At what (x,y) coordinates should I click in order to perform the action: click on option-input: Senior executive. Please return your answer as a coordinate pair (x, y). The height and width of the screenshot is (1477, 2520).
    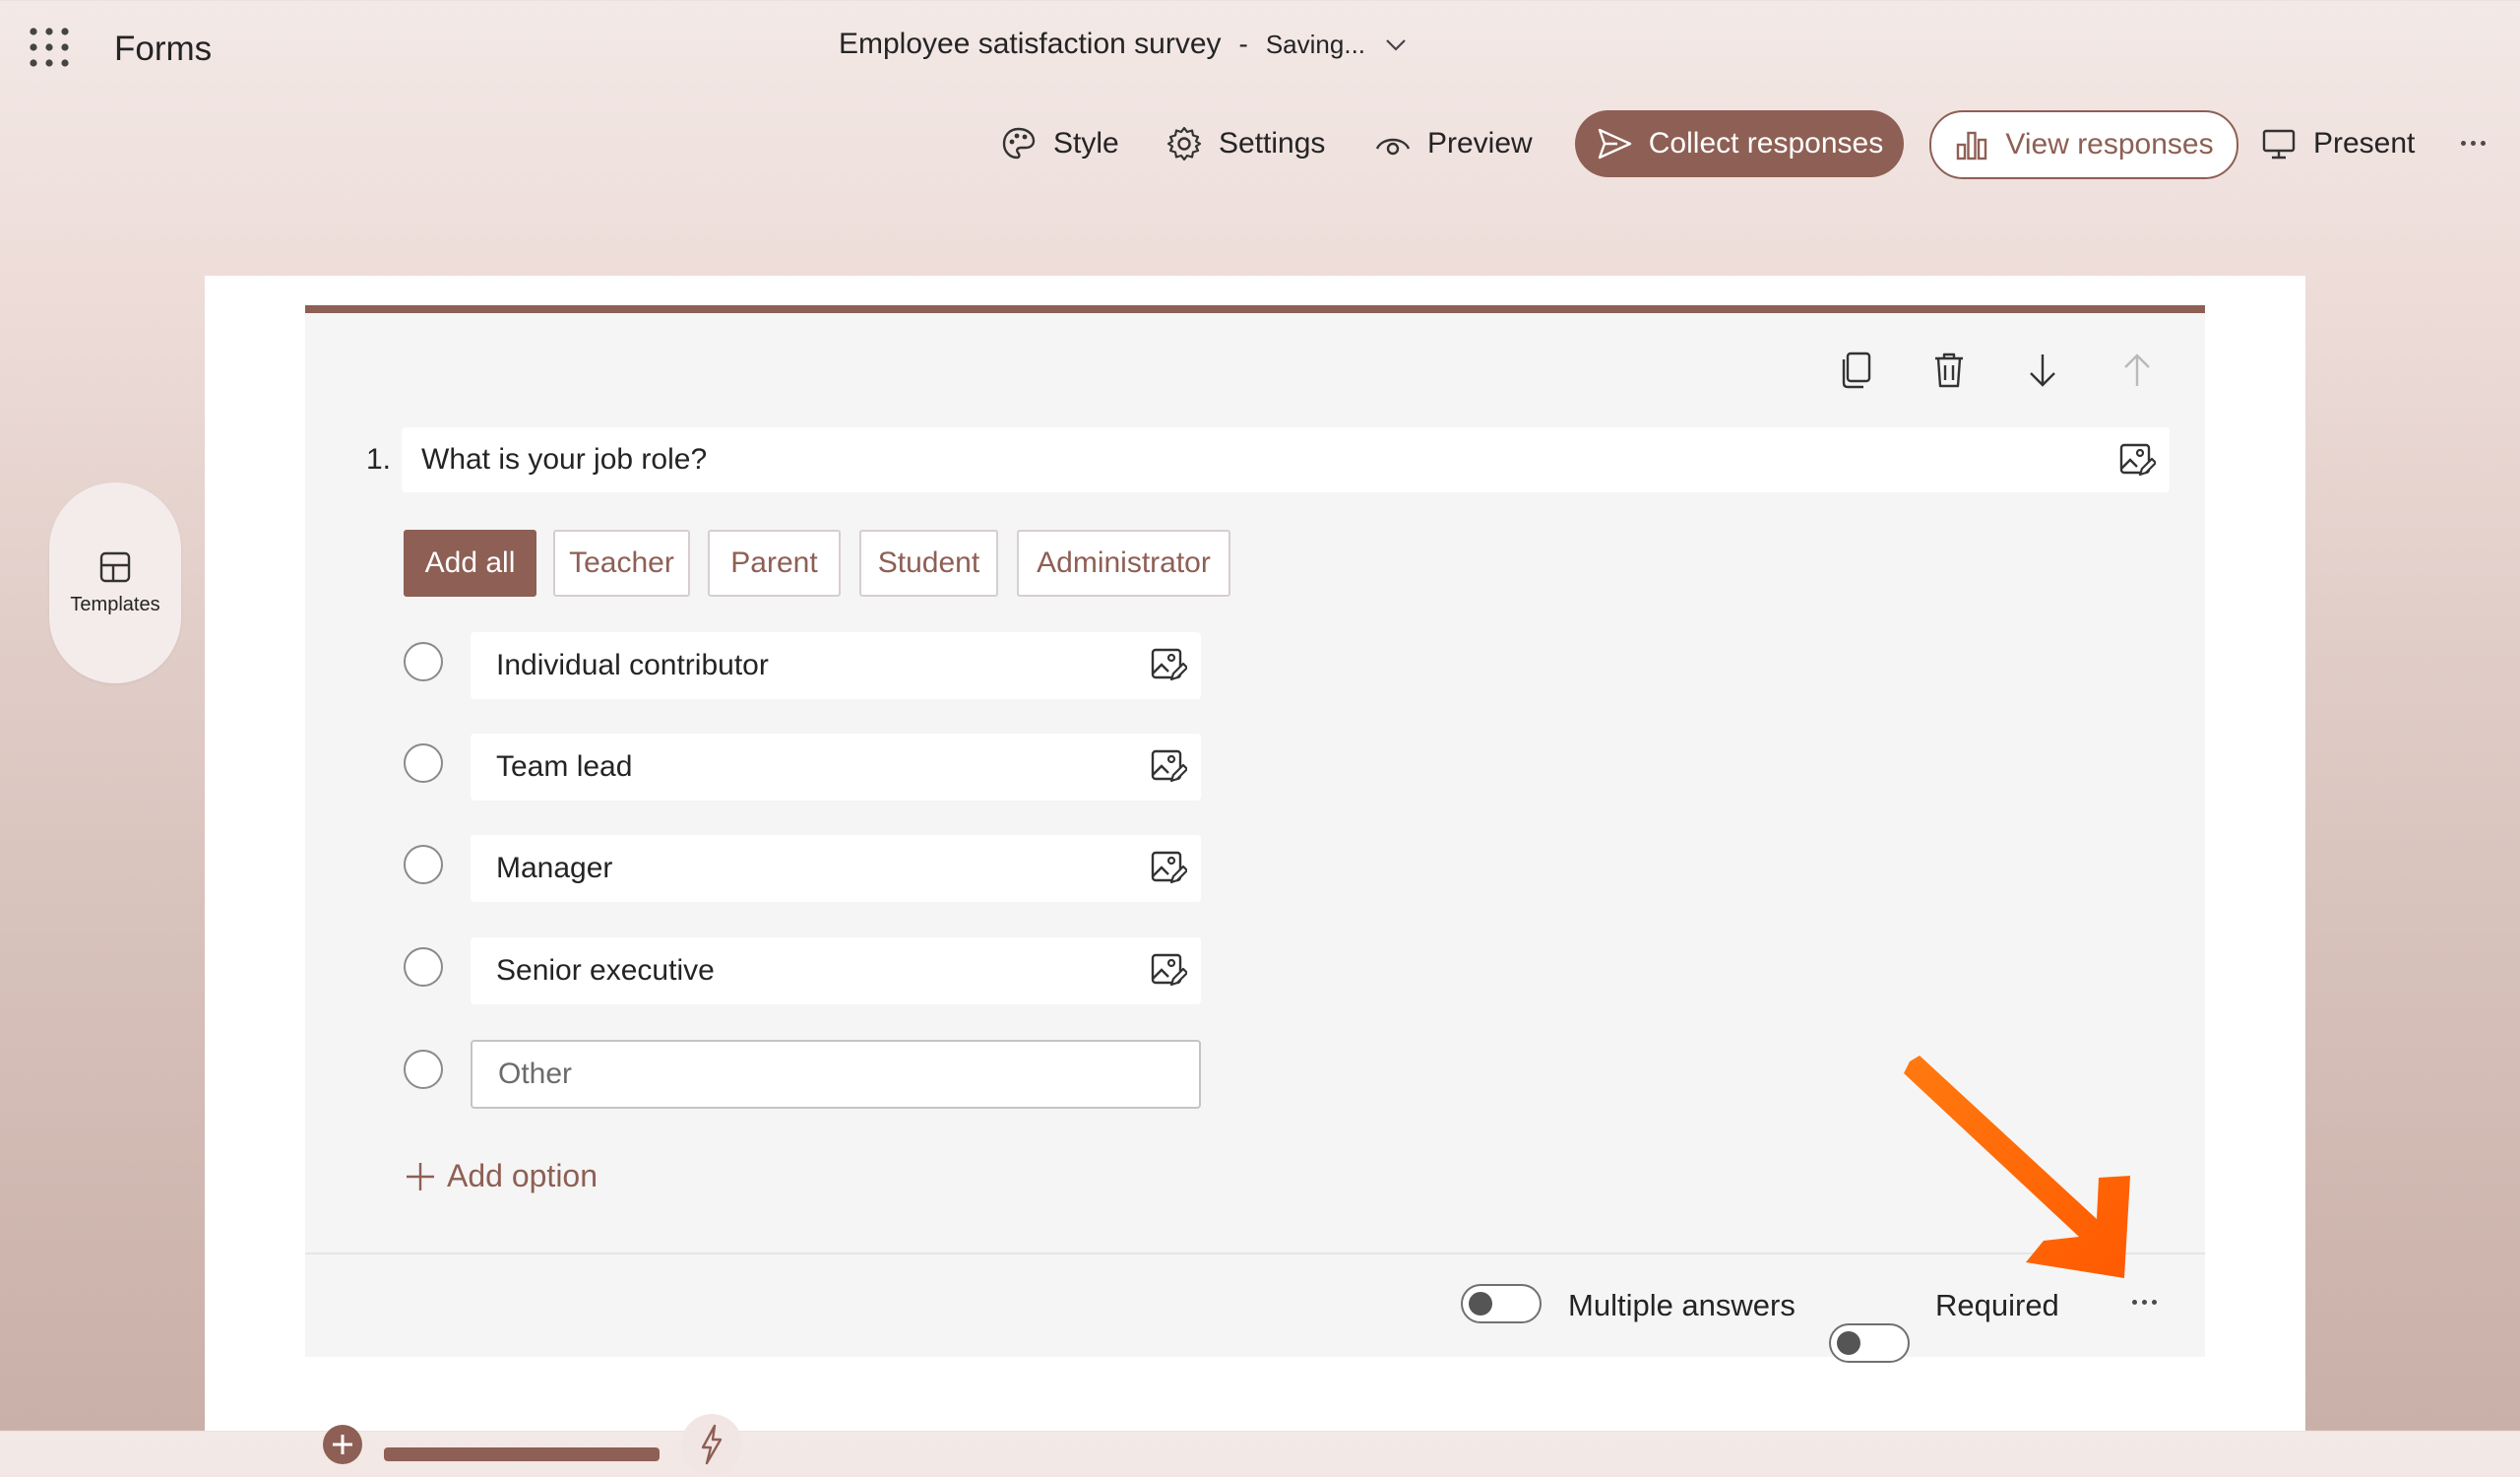
    Looking at the image, I should click on (836, 971).